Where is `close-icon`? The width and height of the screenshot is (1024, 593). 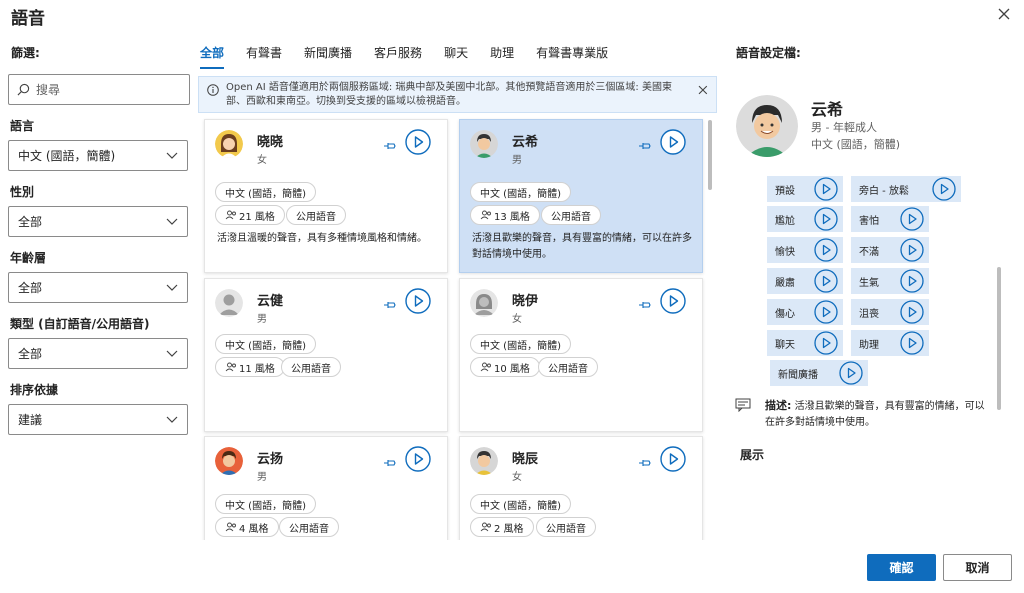
close-icon is located at coordinates (1004, 14).